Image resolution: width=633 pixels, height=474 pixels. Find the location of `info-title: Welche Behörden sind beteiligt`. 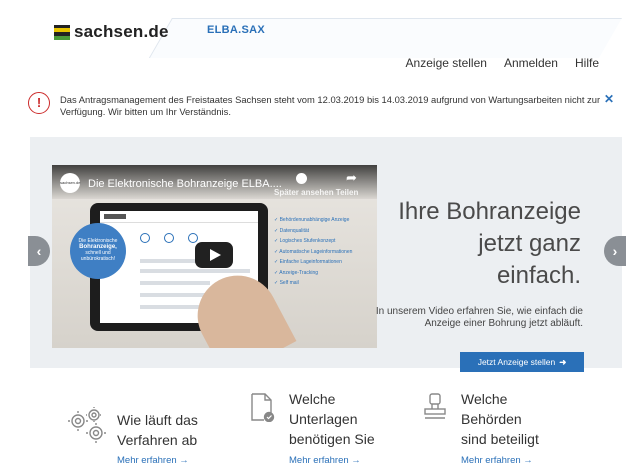

info-title: Welche Behörden sind beteiligt is located at coordinates (500, 419).